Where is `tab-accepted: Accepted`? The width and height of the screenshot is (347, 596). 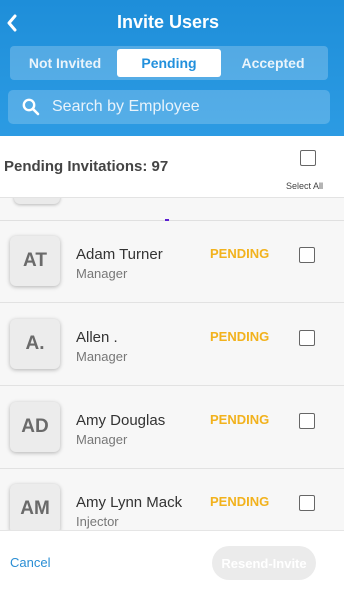
tab-accepted: Accepted is located at coordinates (273, 63).